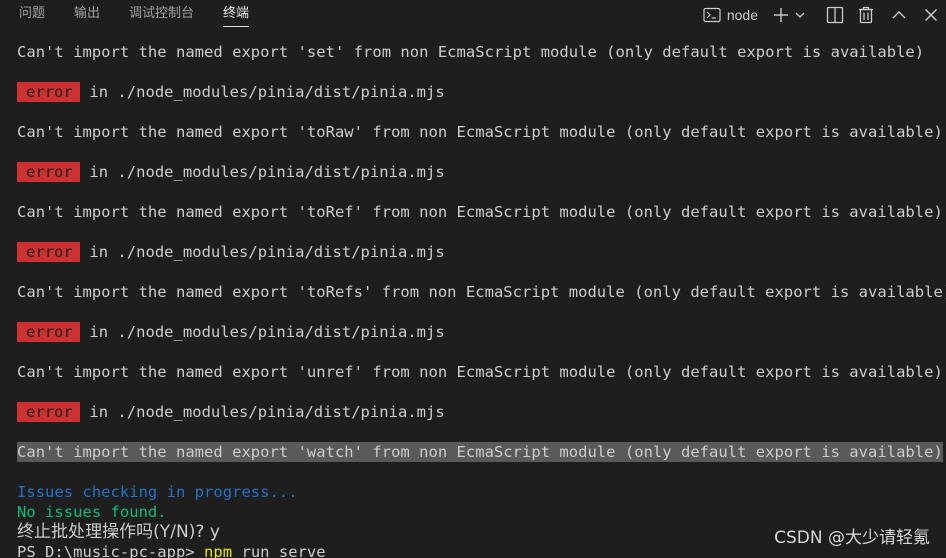 The width and height of the screenshot is (946, 558). What do you see at coordinates (118, 532) in the screenshot?
I see `terminate-prompt: 终止批处理操作吗(Y/N)? y` at bounding box center [118, 532].